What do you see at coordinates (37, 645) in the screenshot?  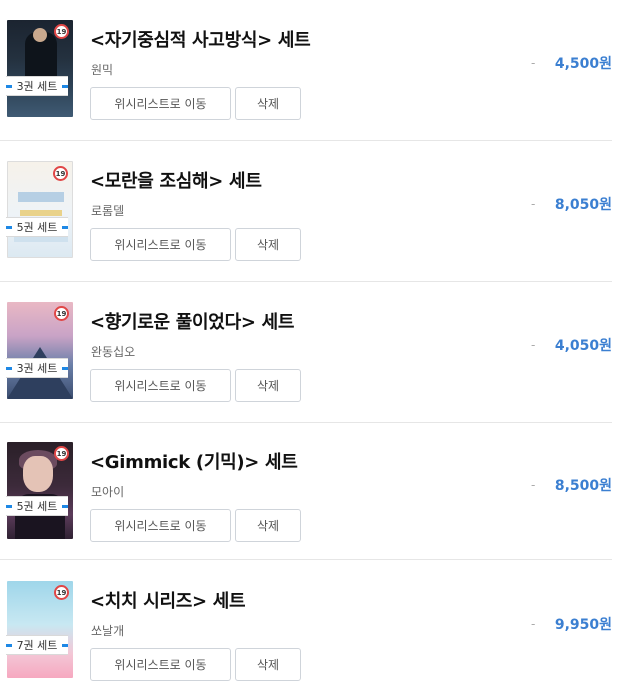 I see `set-count-badge: 7권 세트` at bounding box center [37, 645].